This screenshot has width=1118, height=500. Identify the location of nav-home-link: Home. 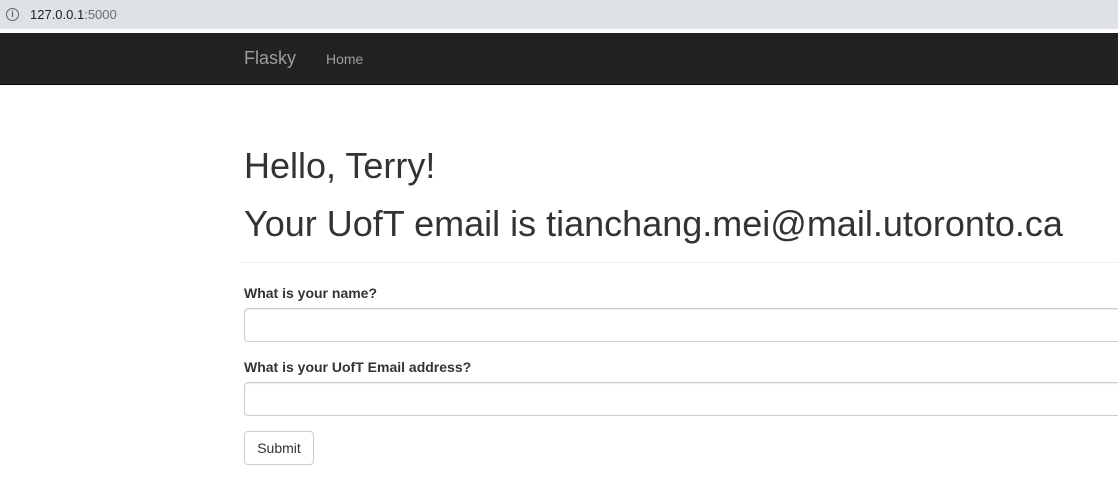
(344, 59).